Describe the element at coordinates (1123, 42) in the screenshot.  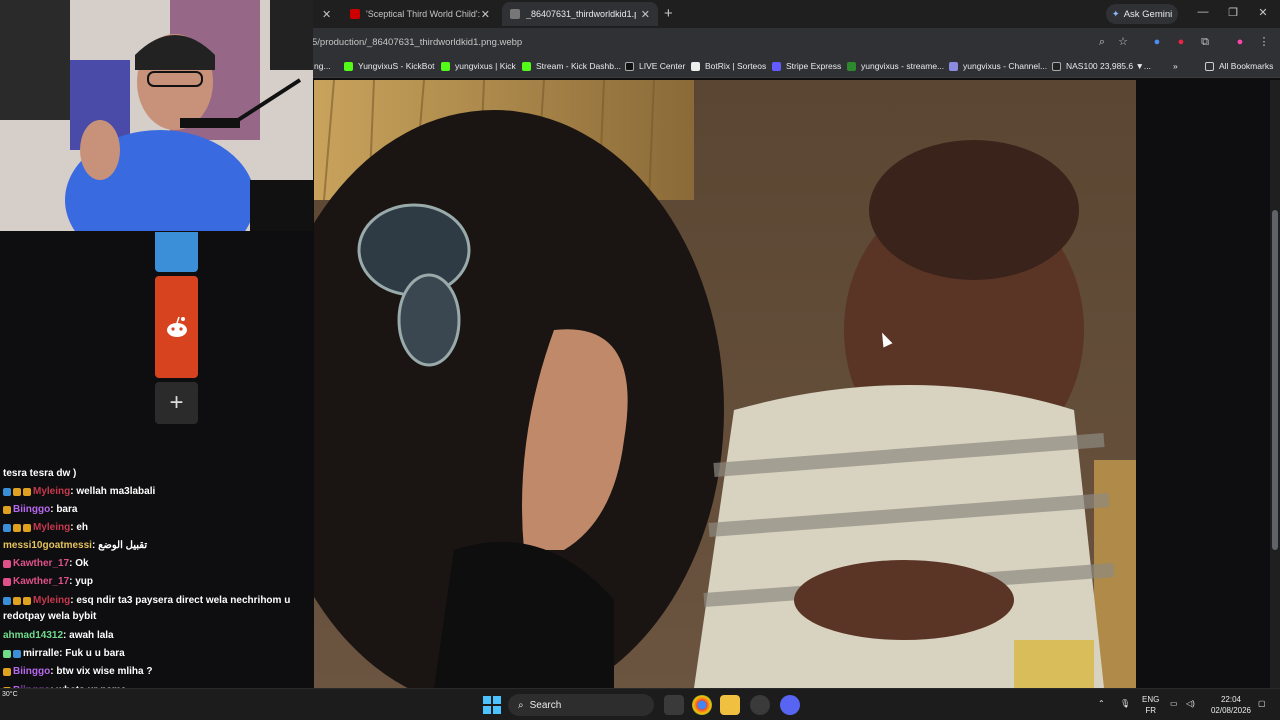
I see `bookmark-star-icon: ☆` at that location.